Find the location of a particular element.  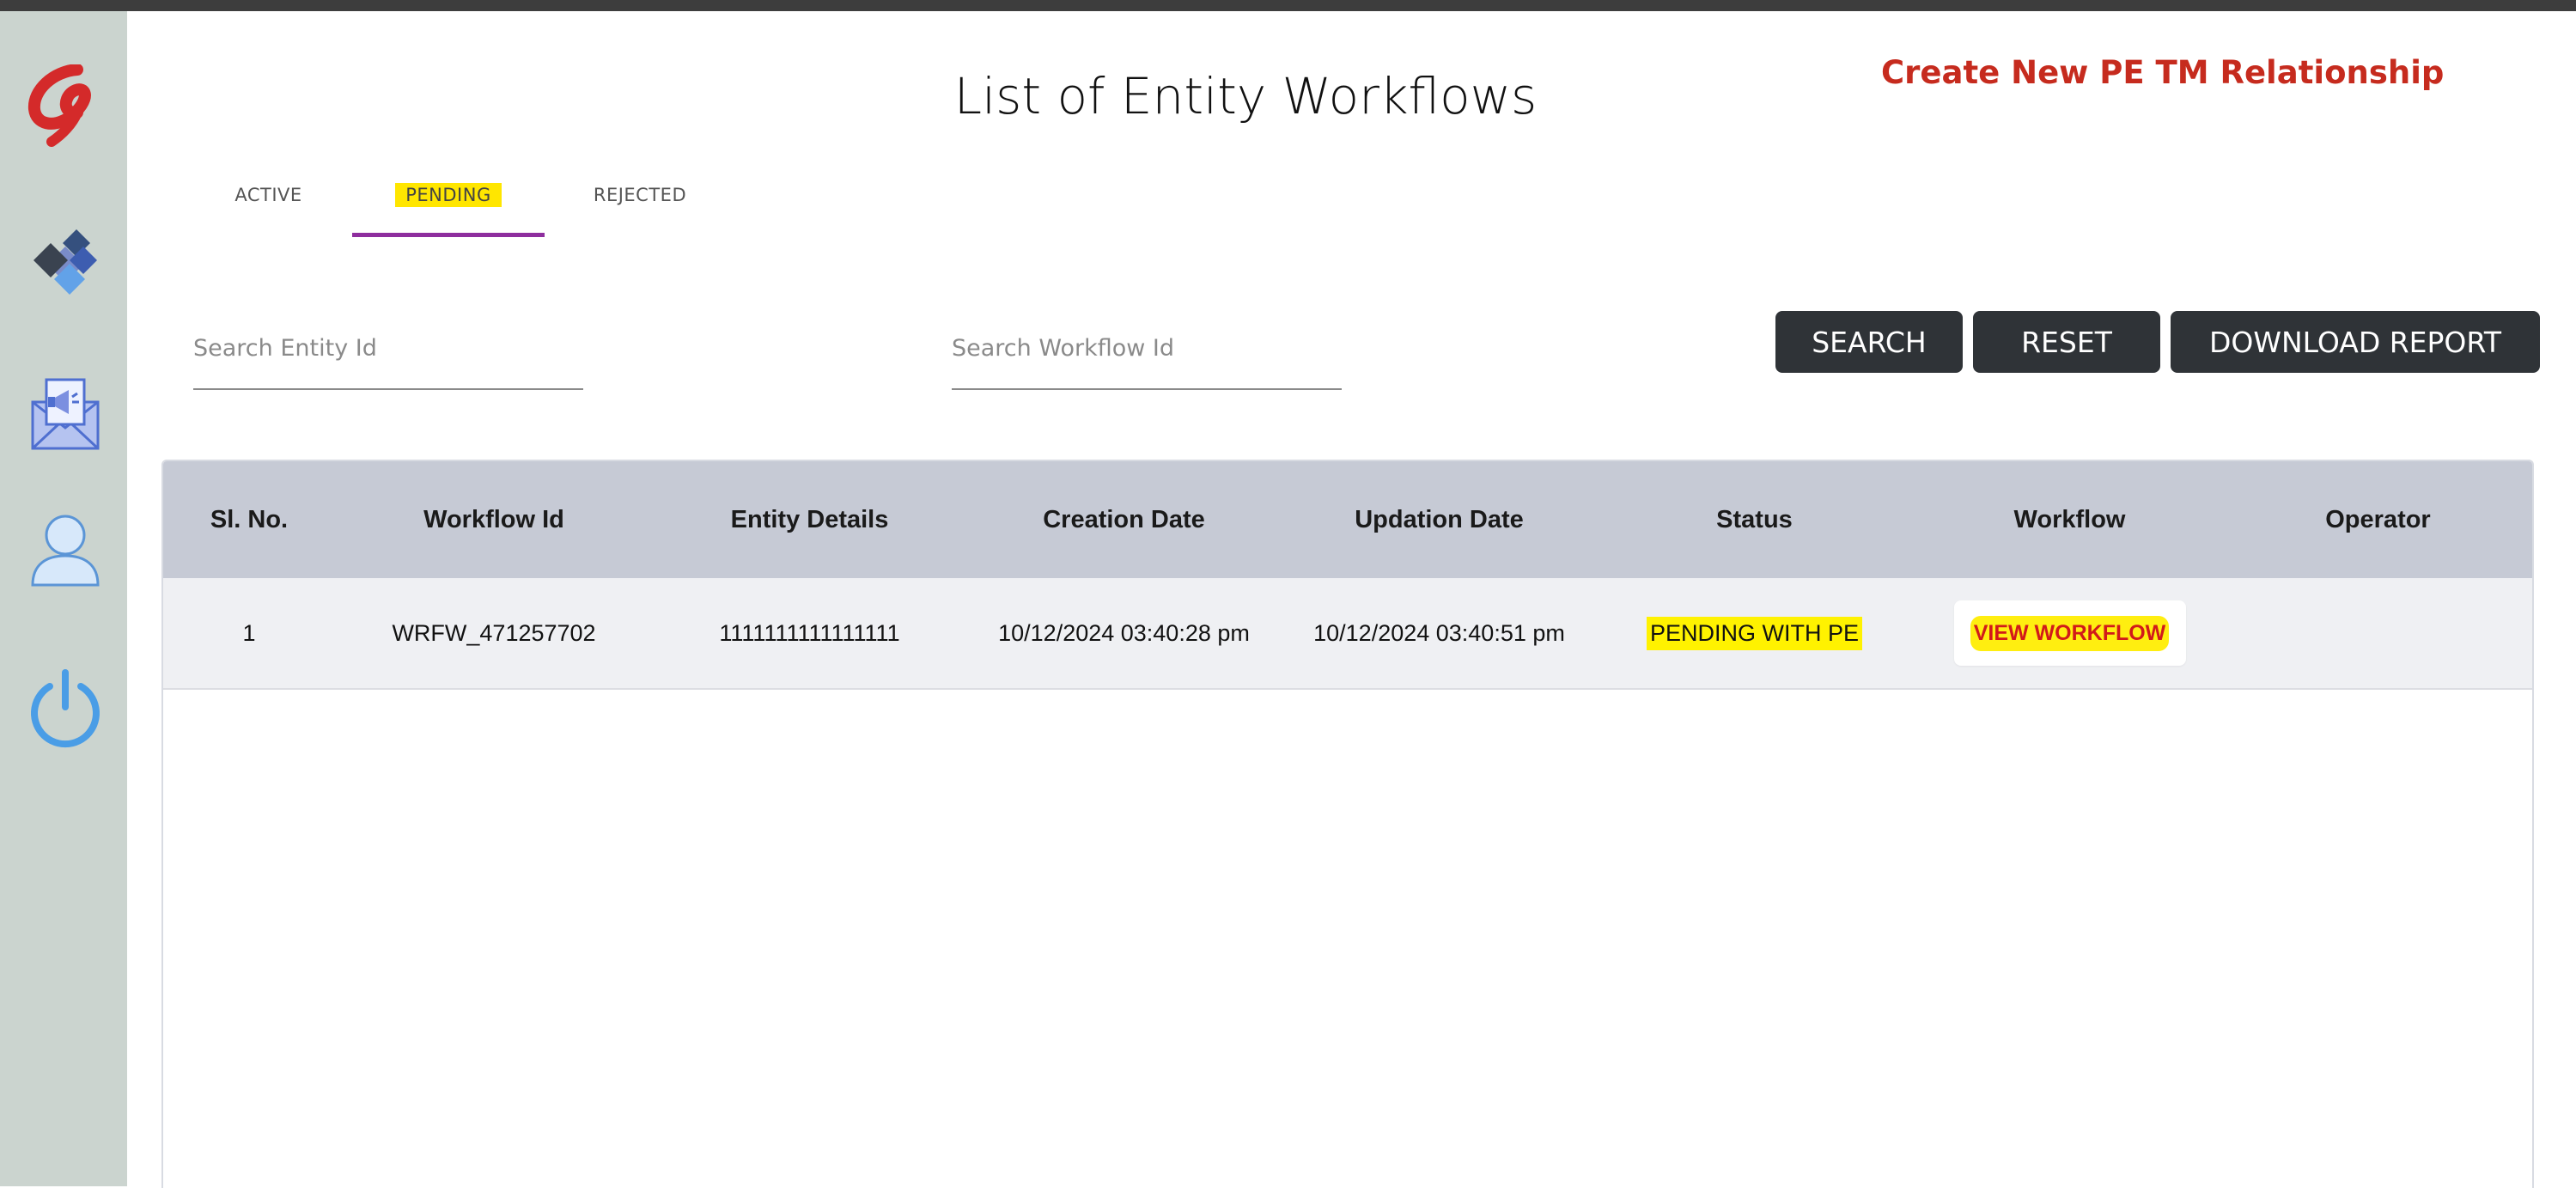

tab-pending: PENDING is located at coordinates (449, 195).